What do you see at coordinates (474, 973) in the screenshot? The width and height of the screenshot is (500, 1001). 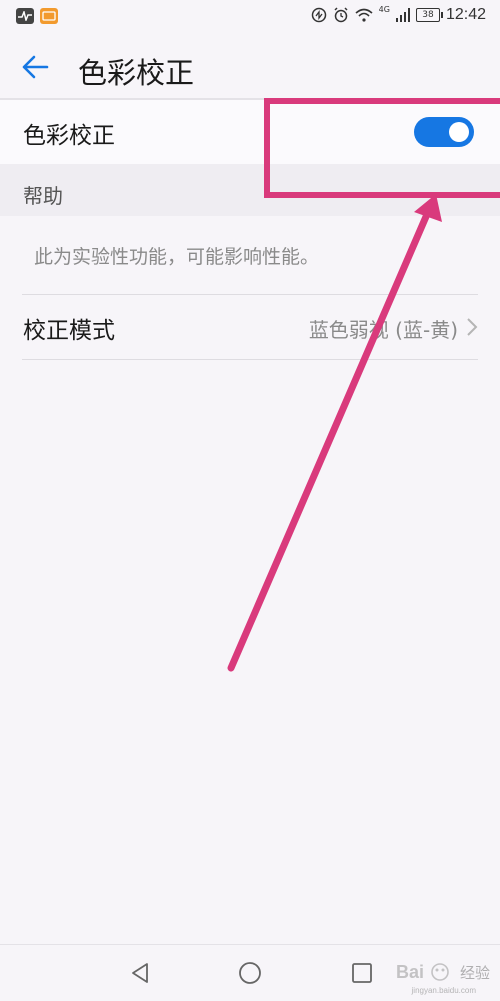 I see `watermark-text: 经验` at bounding box center [474, 973].